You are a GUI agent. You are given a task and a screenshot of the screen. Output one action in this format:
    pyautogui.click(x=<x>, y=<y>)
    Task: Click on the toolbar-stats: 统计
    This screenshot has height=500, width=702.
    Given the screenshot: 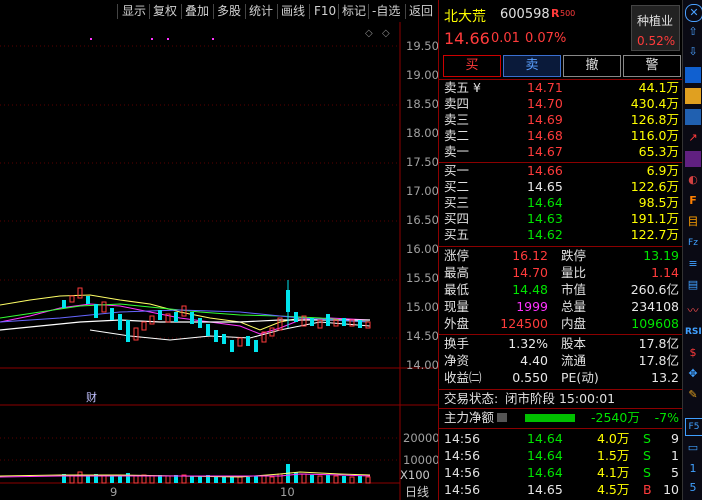 What is the action you would take?
    pyautogui.click(x=261, y=11)
    